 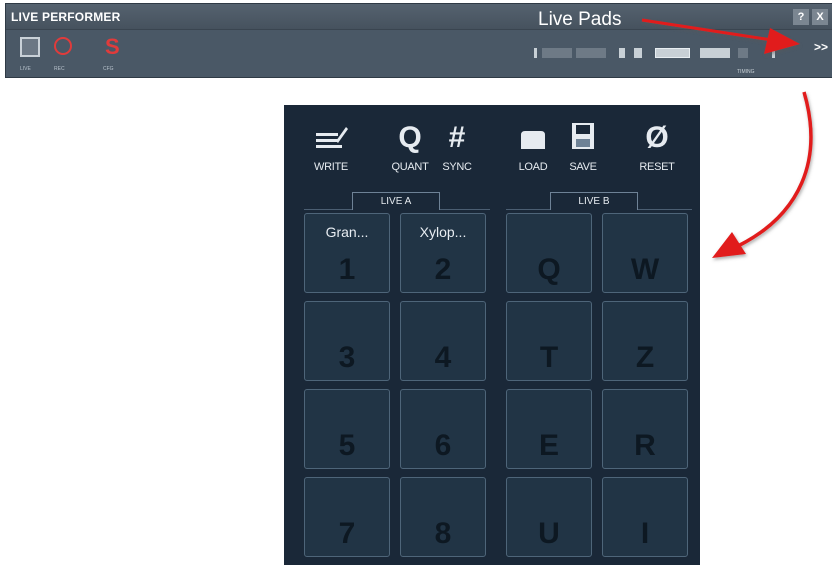 I want to click on pad-key: 8, so click(x=443, y=533).